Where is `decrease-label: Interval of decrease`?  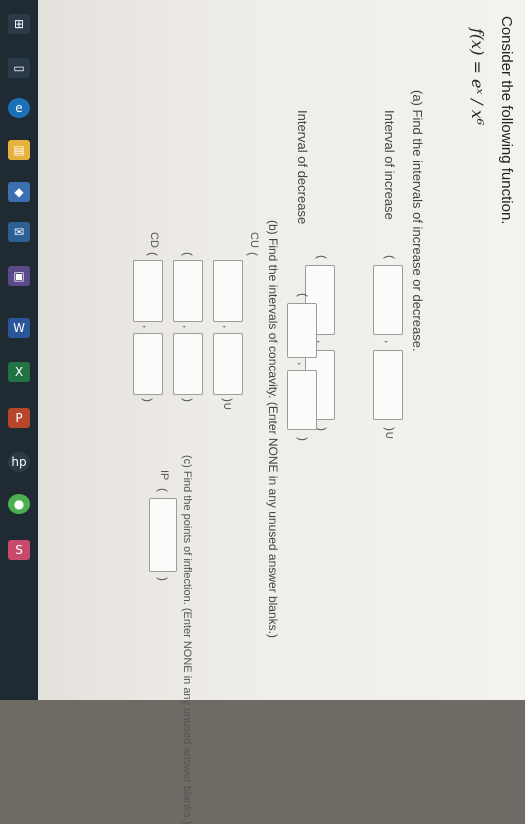
decrease-label: Interval of decrease is located at coordinates (302, 167).